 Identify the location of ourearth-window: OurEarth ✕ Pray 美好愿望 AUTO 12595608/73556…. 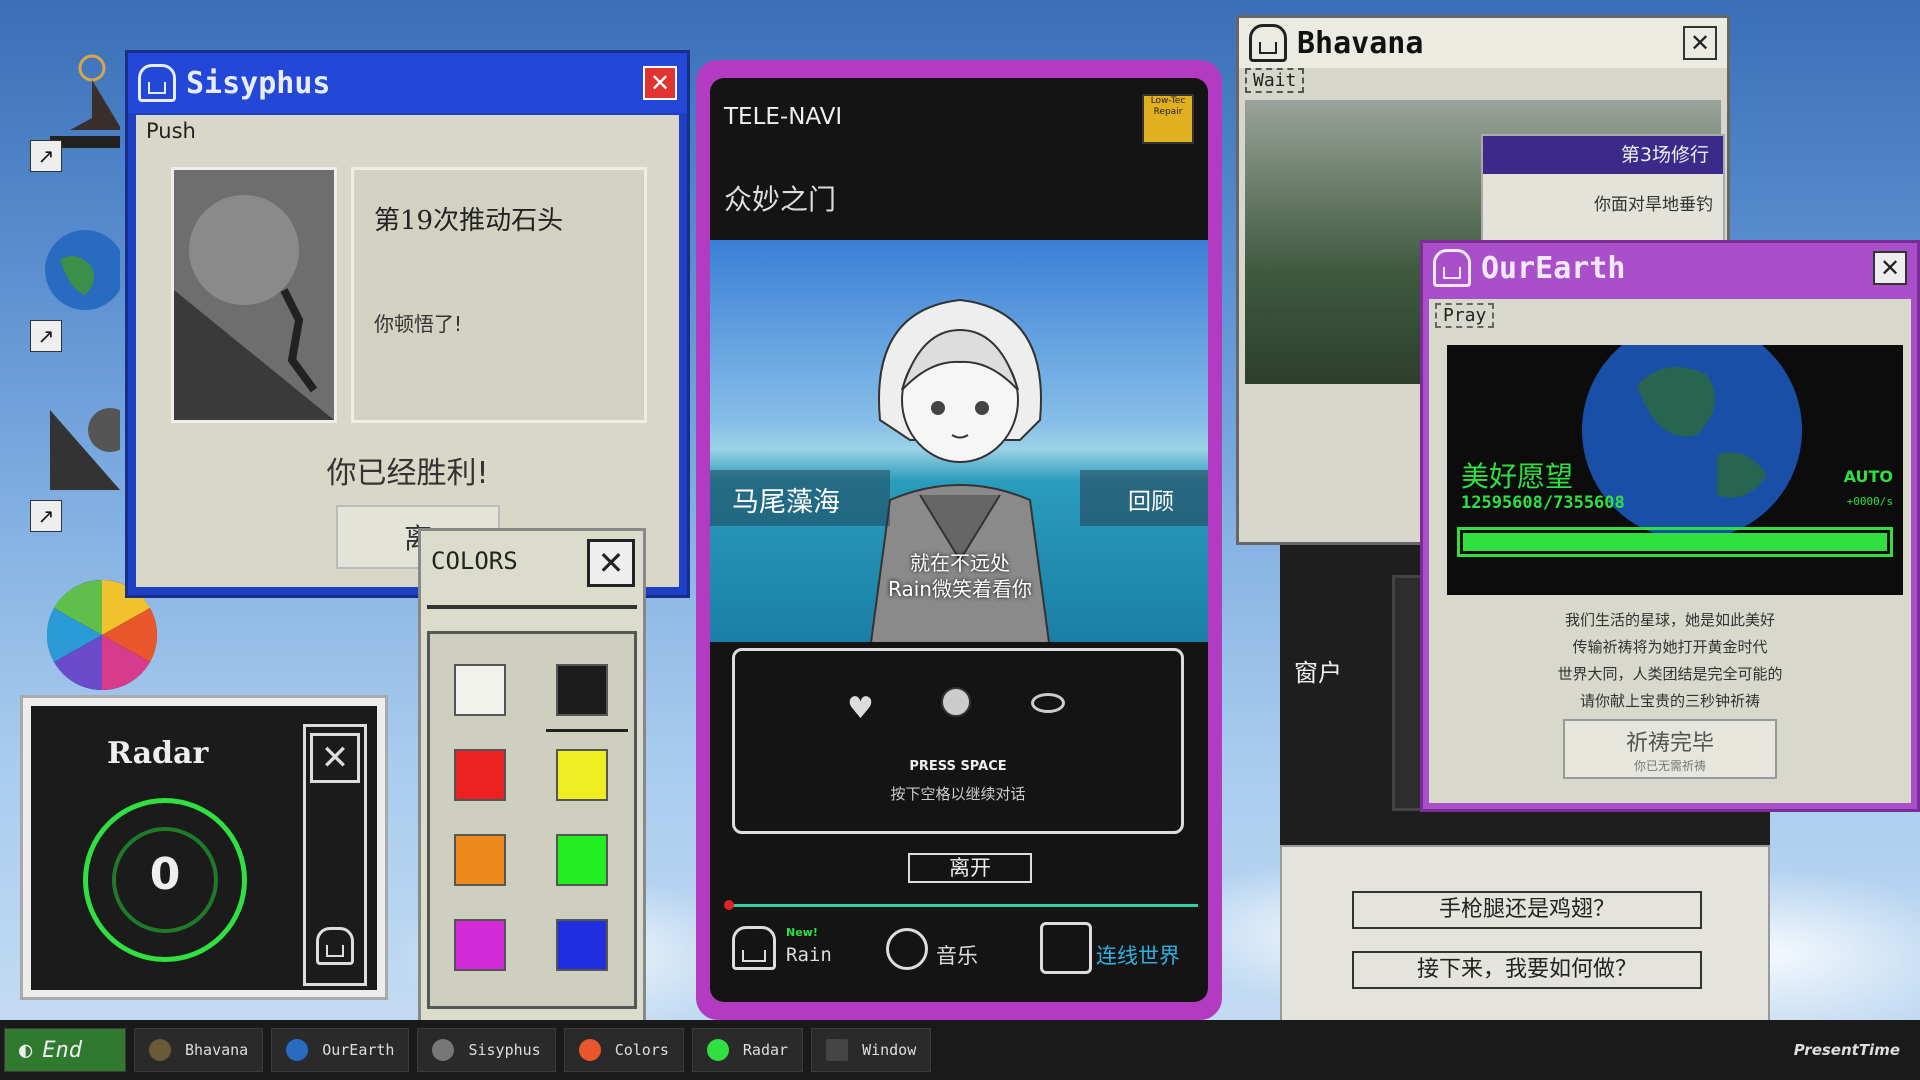
(1670, 526).